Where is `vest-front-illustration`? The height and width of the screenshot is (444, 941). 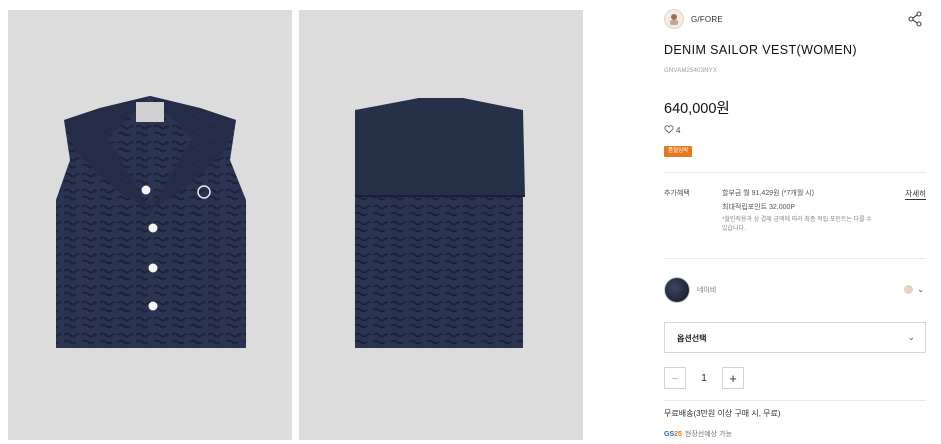 vest-front-illustration is located at coordinates (151, 222).